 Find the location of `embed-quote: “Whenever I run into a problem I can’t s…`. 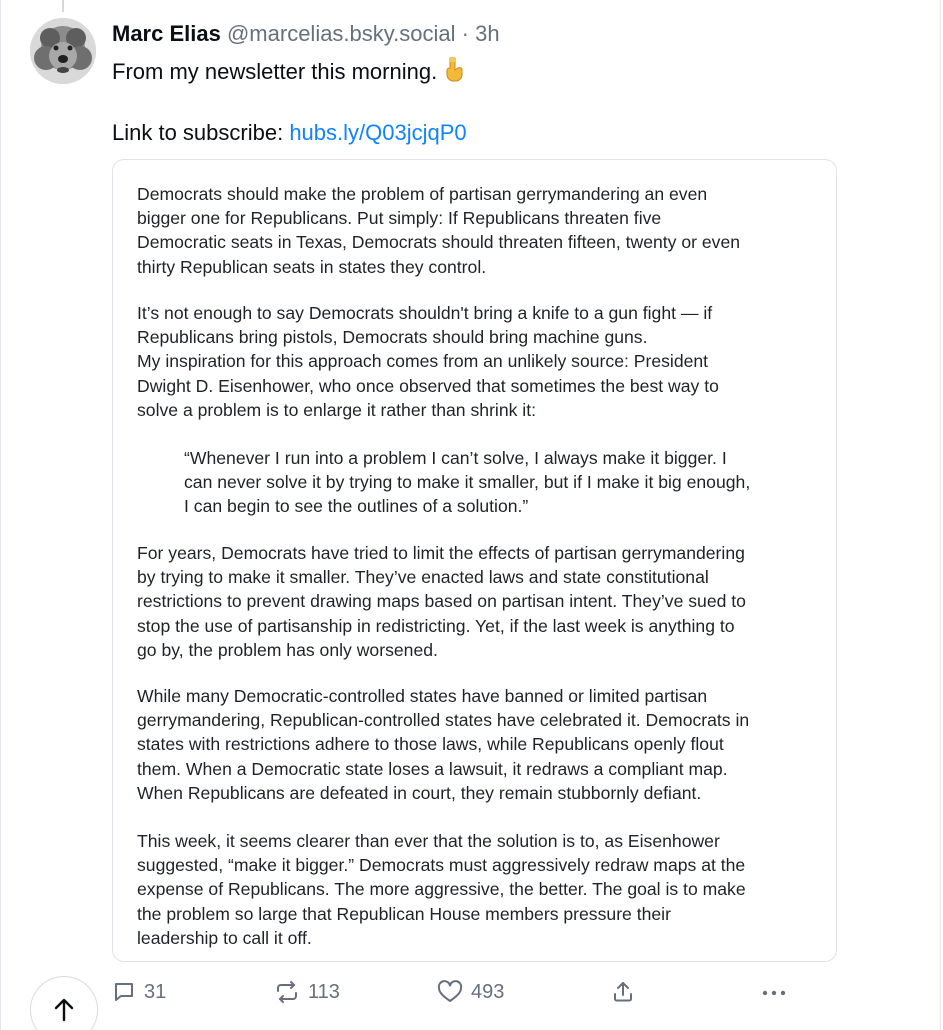

embed-quote: “Whenever I run into a problem I can’t s… is located at coordinates (467, 482).